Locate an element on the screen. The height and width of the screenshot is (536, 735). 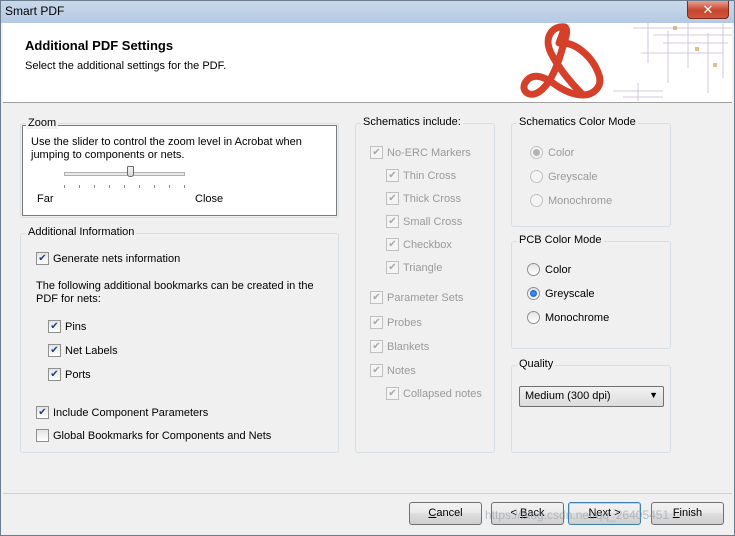
finish-label: inish is located at coordinates (691, 513).